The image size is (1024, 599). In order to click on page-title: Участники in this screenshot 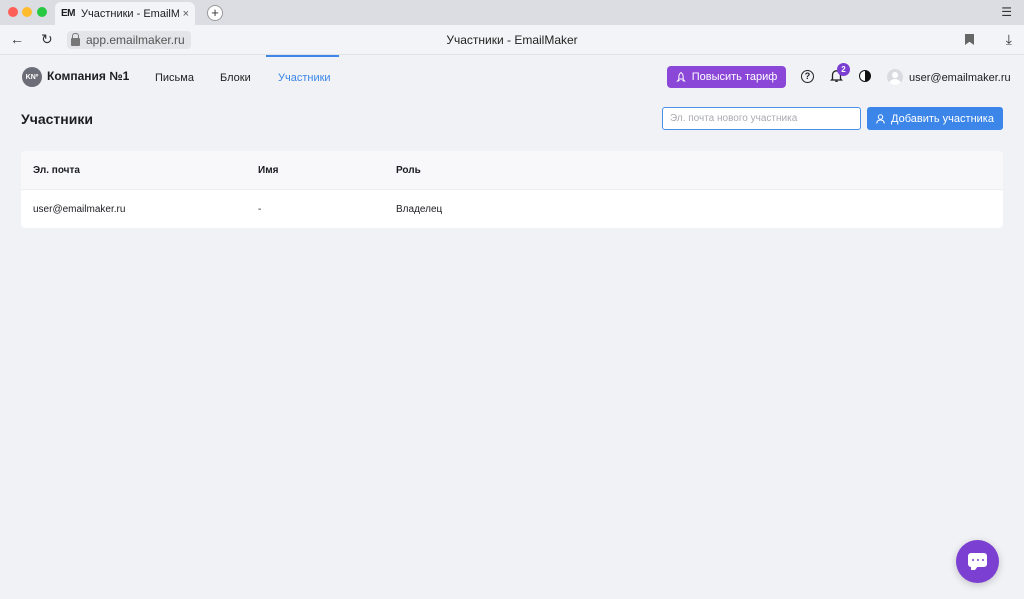, I will do `click(57, 119)`.